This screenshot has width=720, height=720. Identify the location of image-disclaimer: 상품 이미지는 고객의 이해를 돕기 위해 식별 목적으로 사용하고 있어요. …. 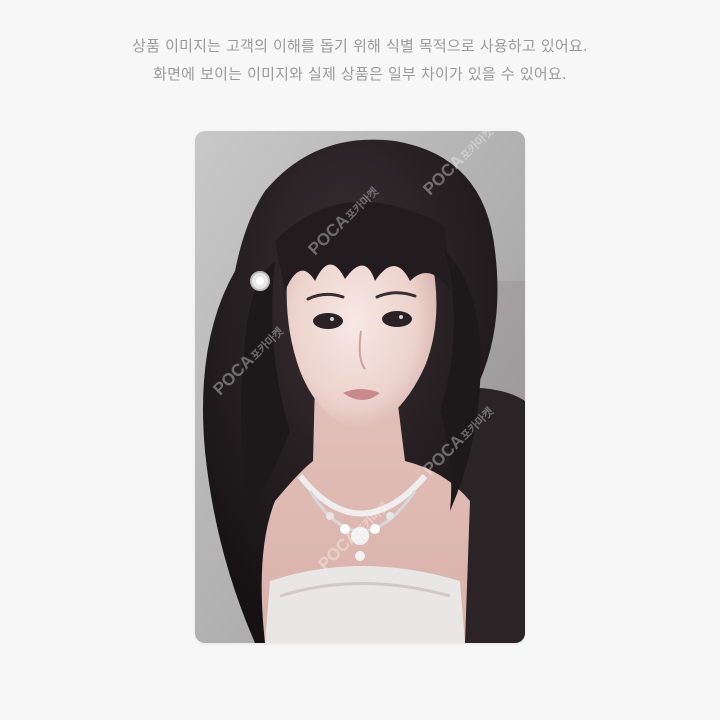
(360, 60).